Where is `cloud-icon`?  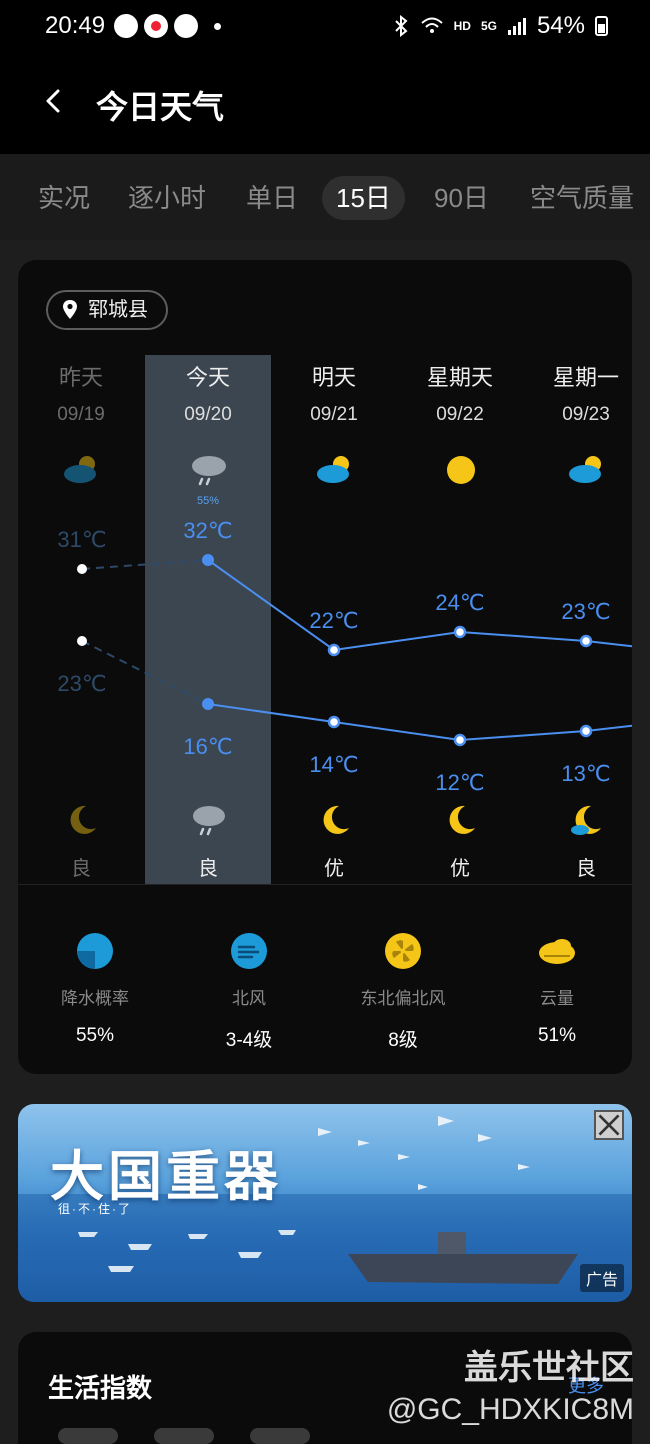 cloud-icon is located at coordinates (557, 951).